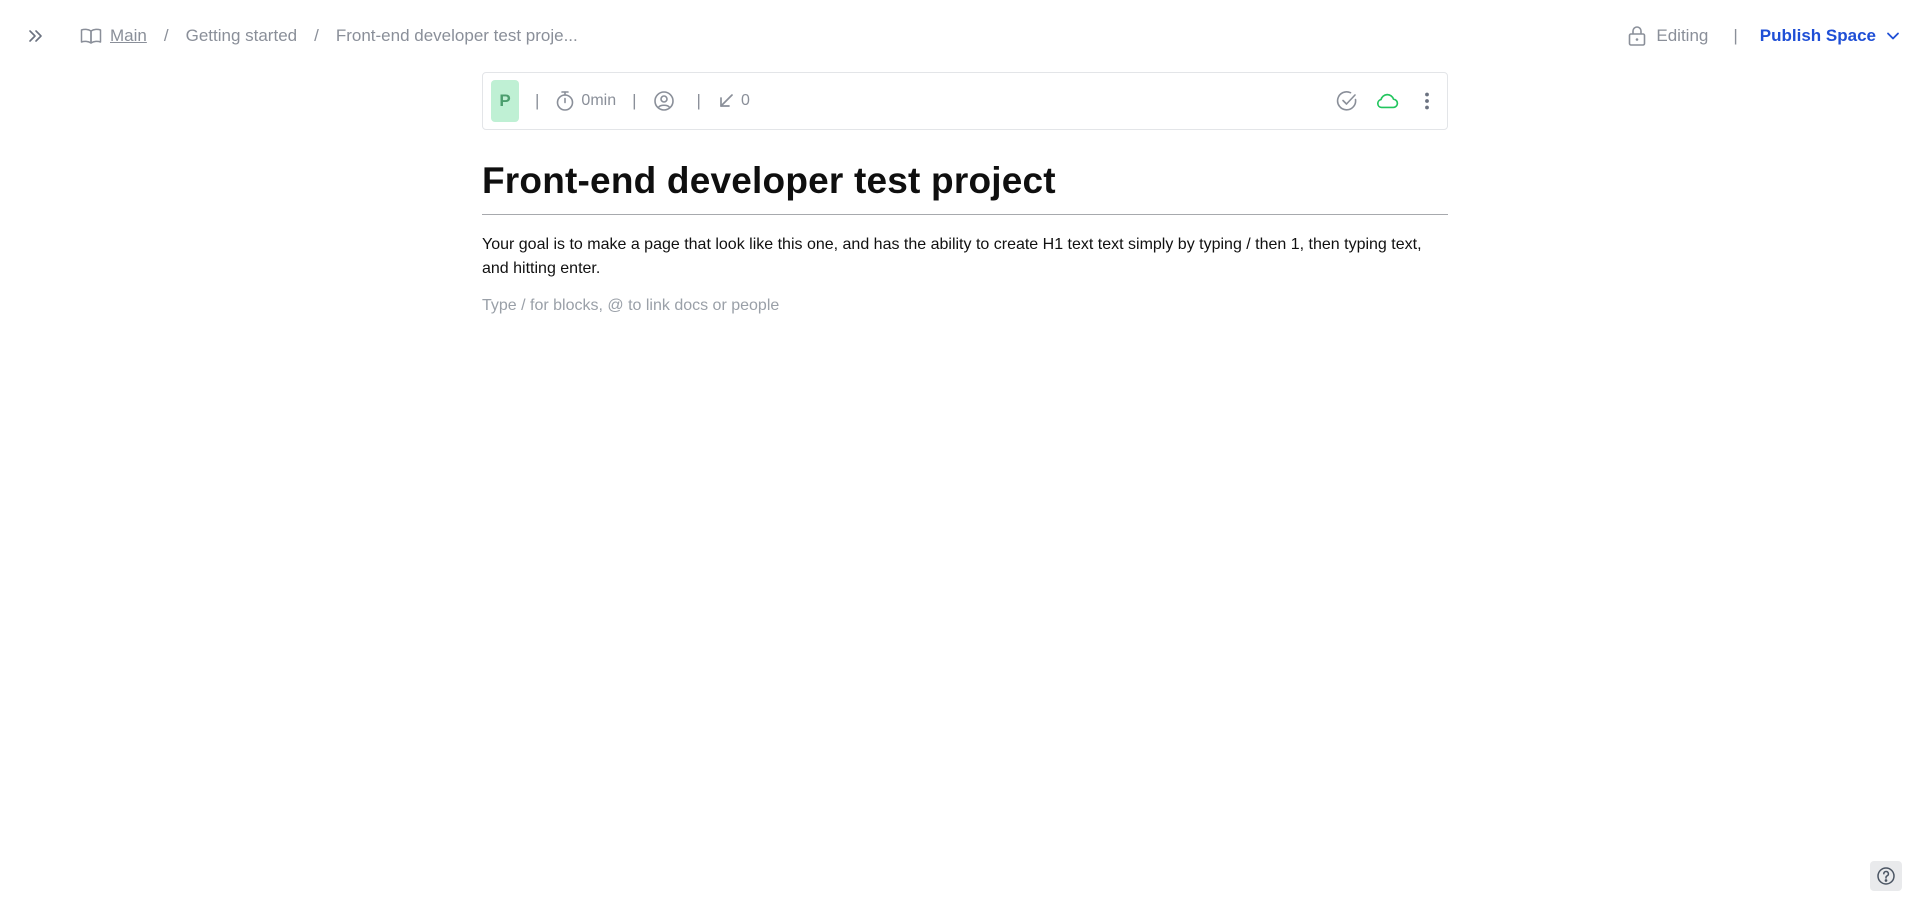  Describe the element at coordinates (745, 100) in the screenshot. I see `backlinks-count: 0` at that location.